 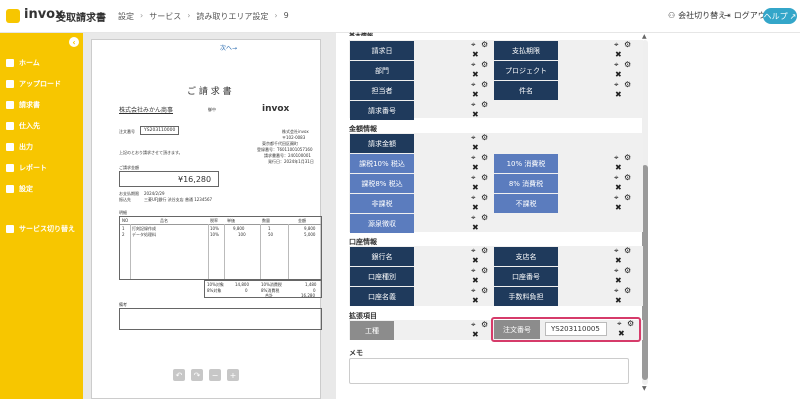 What do you see at coordinates (232, 16) in the screenshot?
I see `breadcrumb-item: 読み取りエリア設定` at bounding box center [232, 16].